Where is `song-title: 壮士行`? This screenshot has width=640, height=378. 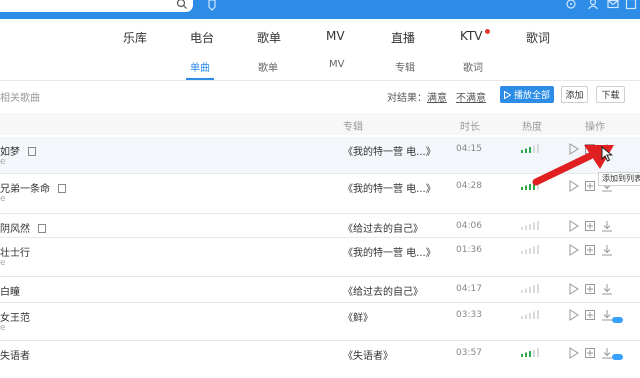
song-title: 壮士行 is located at coordinates (15, 251).